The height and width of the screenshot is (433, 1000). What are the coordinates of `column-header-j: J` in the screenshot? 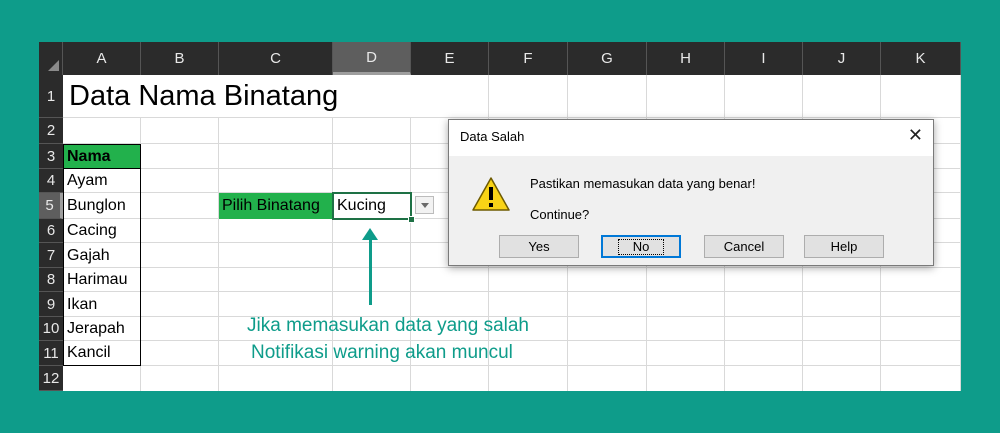 It's located at (842, 58).